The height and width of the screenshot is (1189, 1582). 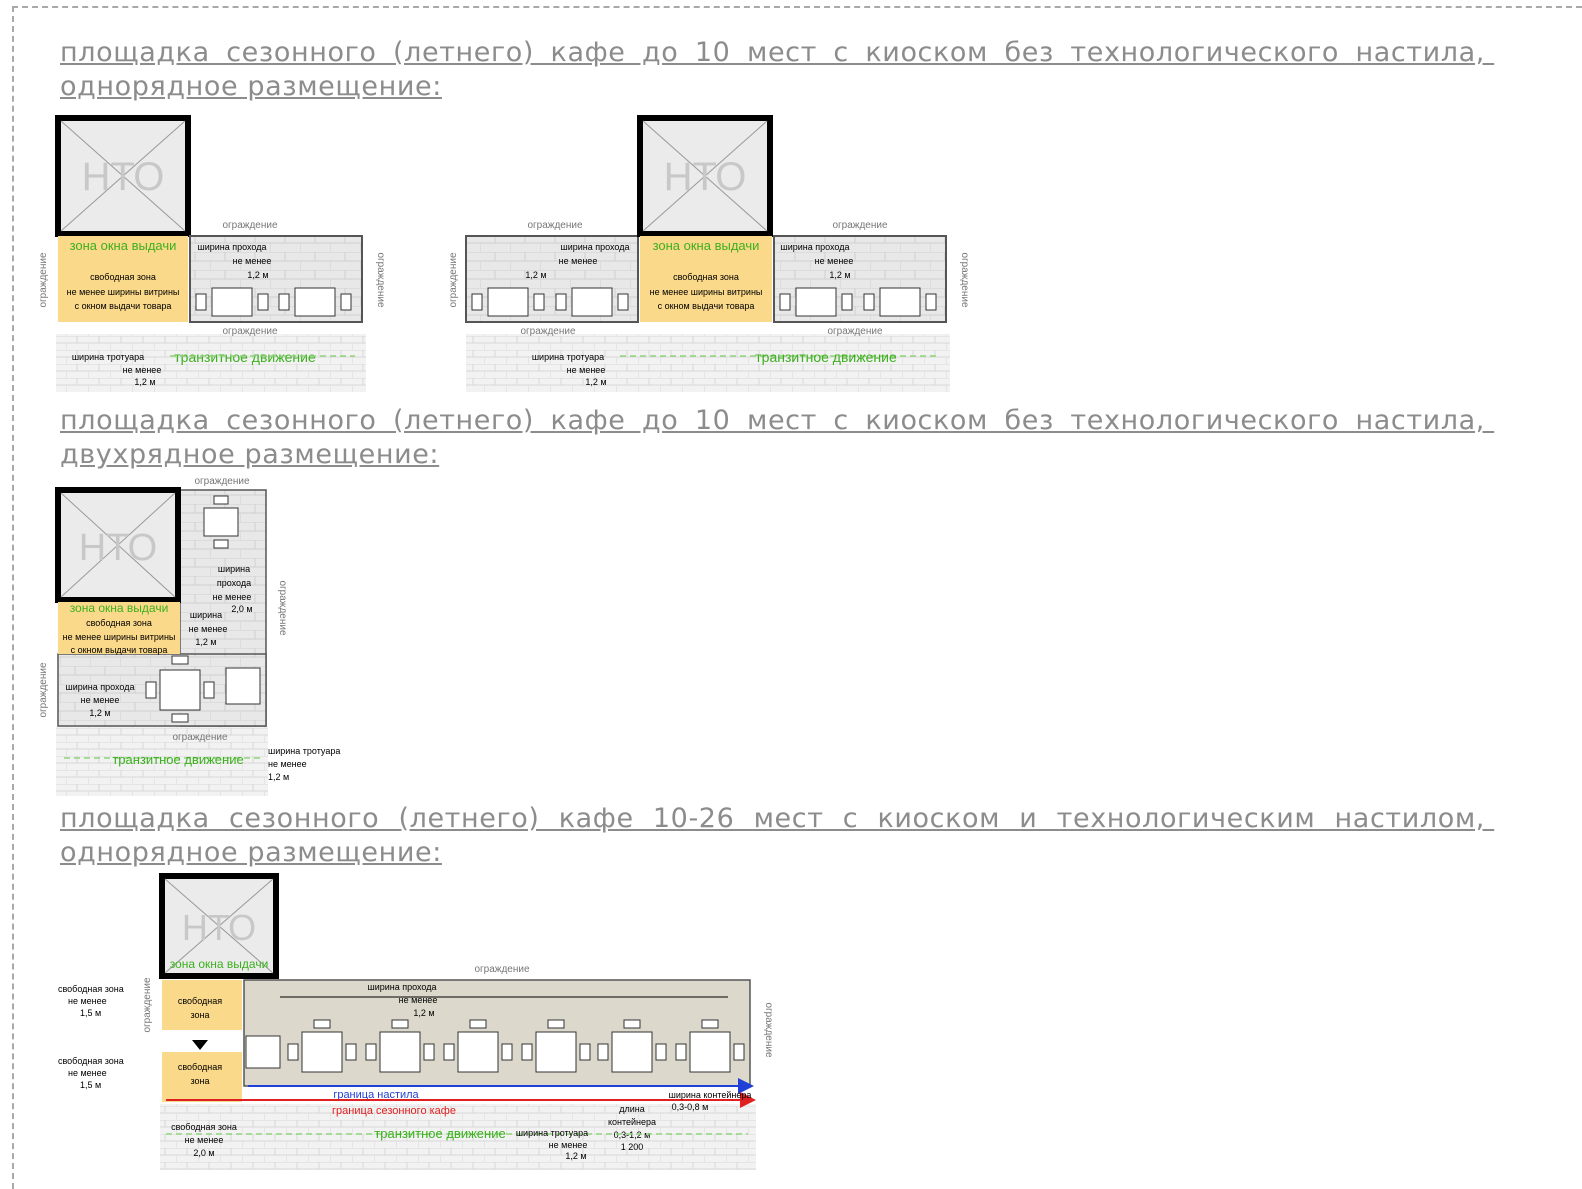 What do you see at coordinates (91, 989) in the screenshot?
I see `free-zone-side-1: свободная зона` at bounding box center [91, 989].